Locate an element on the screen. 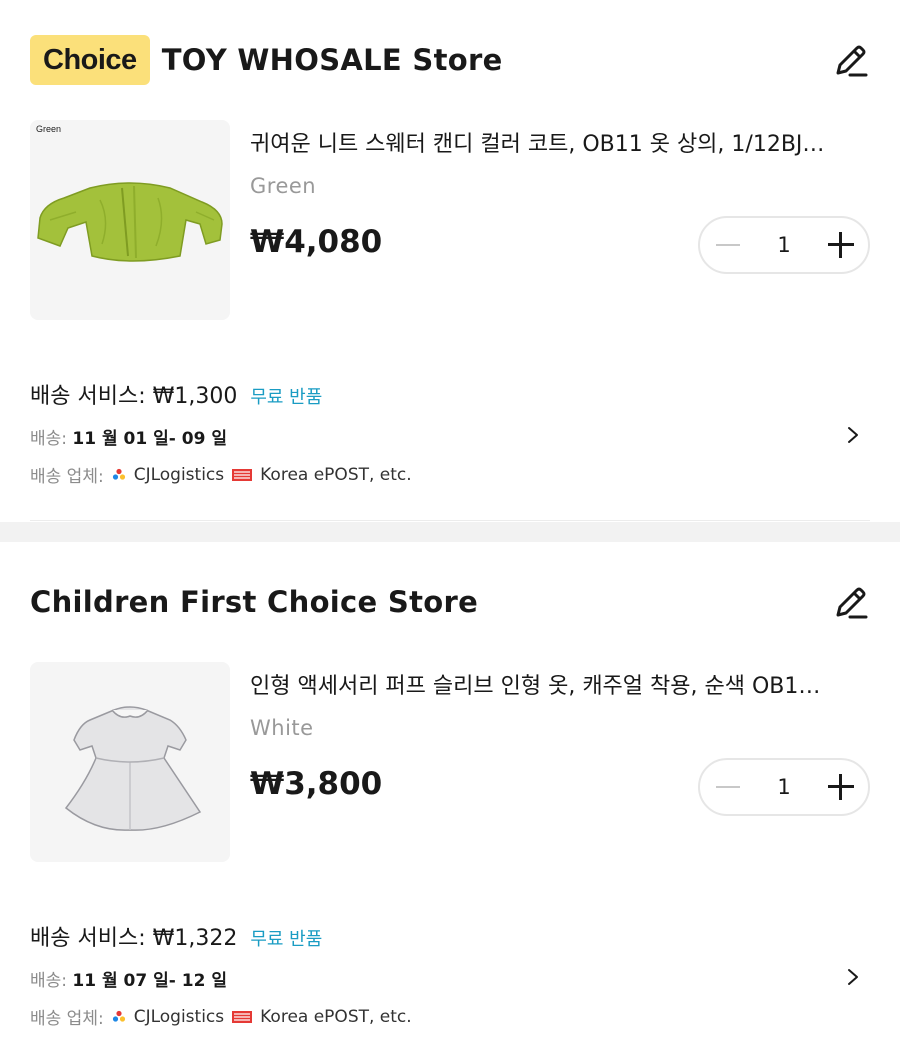 Image resolution: width=900 pixels, height=1053 pixels. product-variant: Green is located at coordinates (283, 186).